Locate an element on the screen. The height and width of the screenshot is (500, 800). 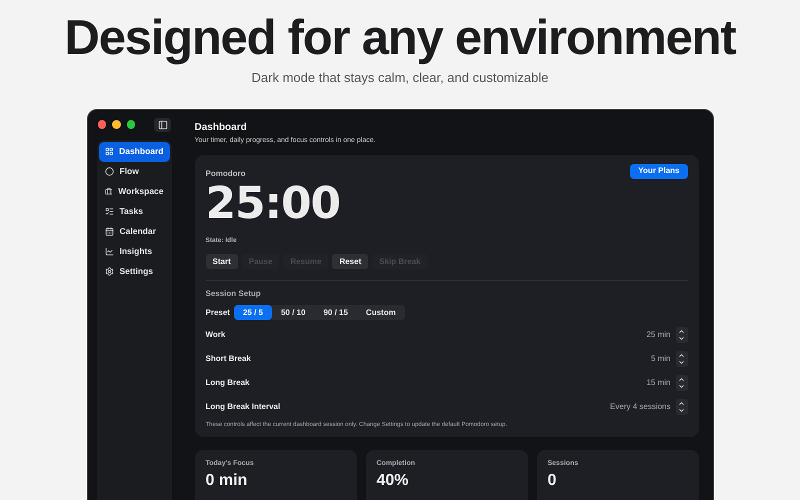
preset-option: 50 / 10 is located at coordinates (293, 312).